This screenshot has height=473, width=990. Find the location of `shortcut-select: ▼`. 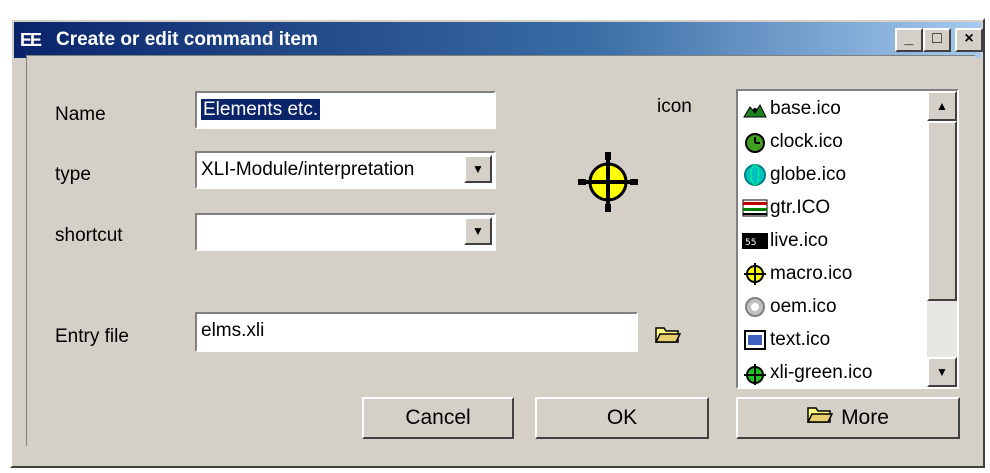

shortcut-select: ▼ is located at coordinates (345, 232).